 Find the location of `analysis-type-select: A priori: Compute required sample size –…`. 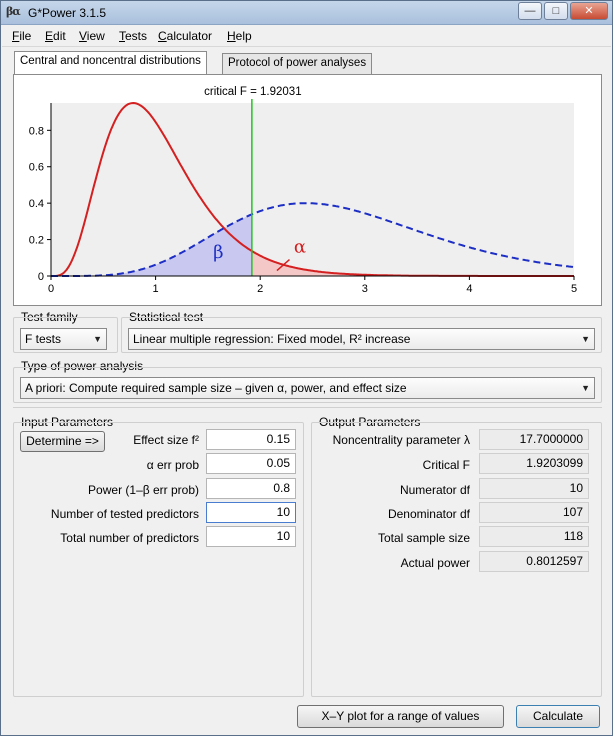

analysis-type-select: A priori: Compute required sample size –… is located at coordinates (307, 388).